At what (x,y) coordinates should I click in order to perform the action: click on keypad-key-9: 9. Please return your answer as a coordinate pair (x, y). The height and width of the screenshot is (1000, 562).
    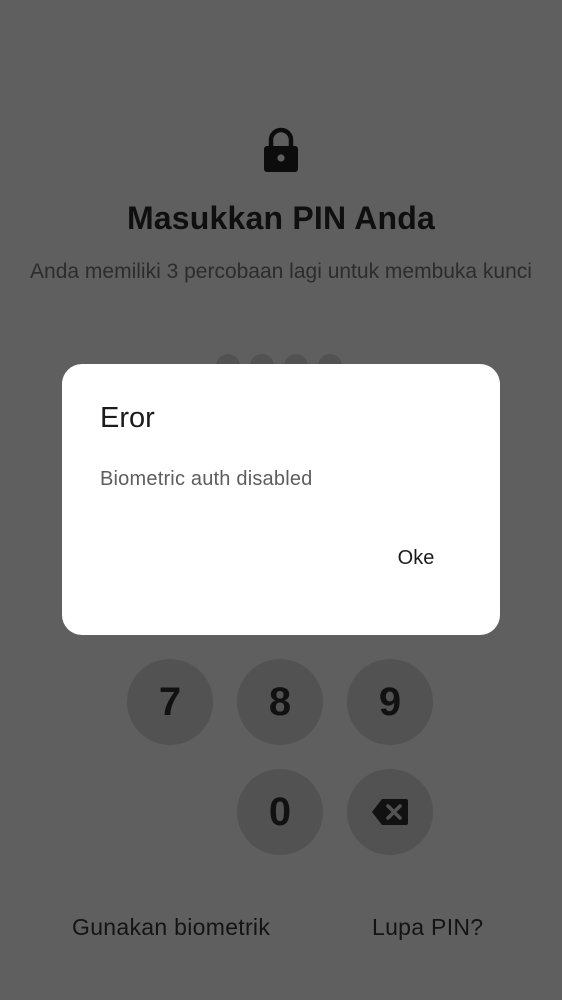
    Looking at the image, I should click on (390, 702).